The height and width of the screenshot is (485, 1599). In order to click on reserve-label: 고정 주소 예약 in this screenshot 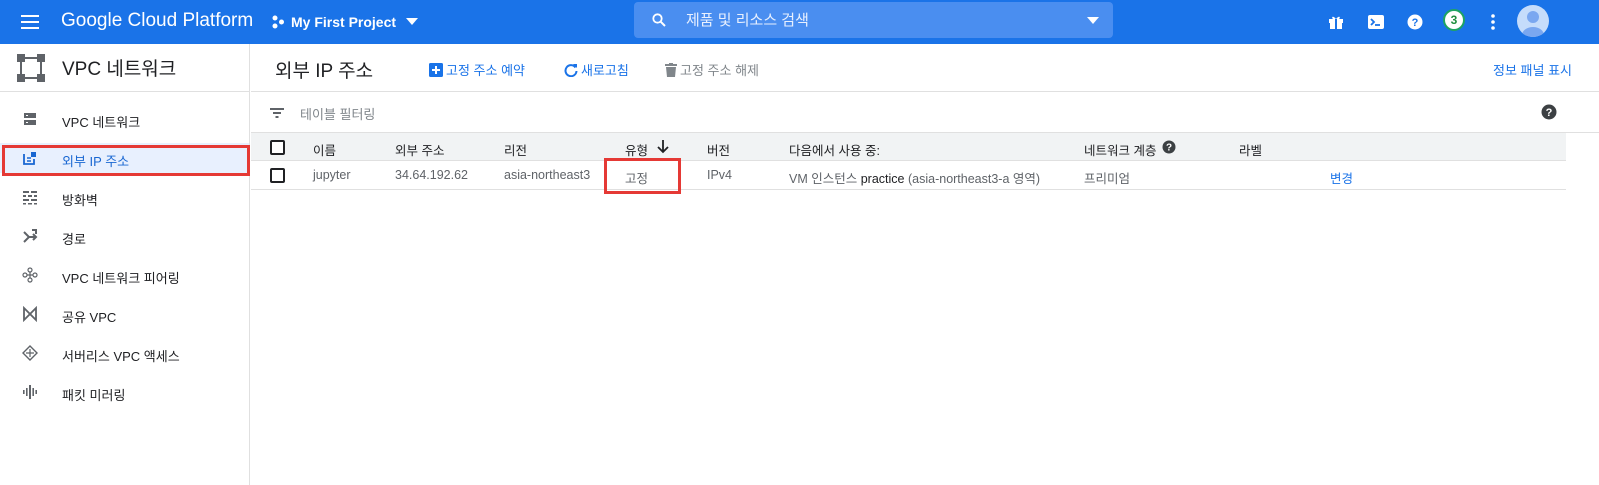, I will do `click(485, 70)`.